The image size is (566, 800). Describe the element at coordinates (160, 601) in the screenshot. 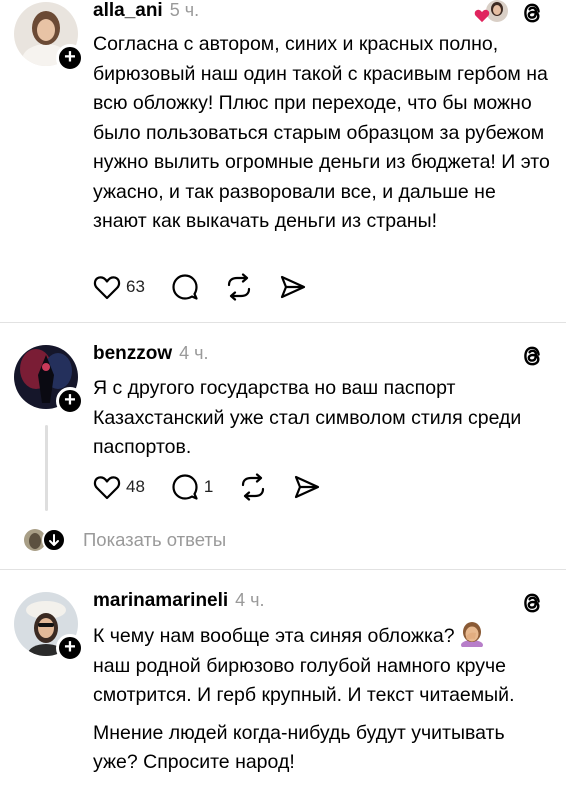

I see `username: marinamarineli` at that location.